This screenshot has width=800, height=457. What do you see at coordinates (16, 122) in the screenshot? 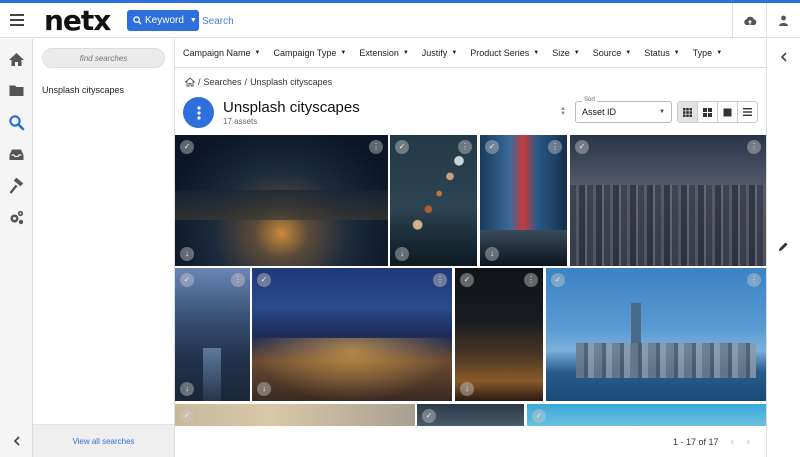
I see `search-nav-icon` at bounding box center [16, 122].